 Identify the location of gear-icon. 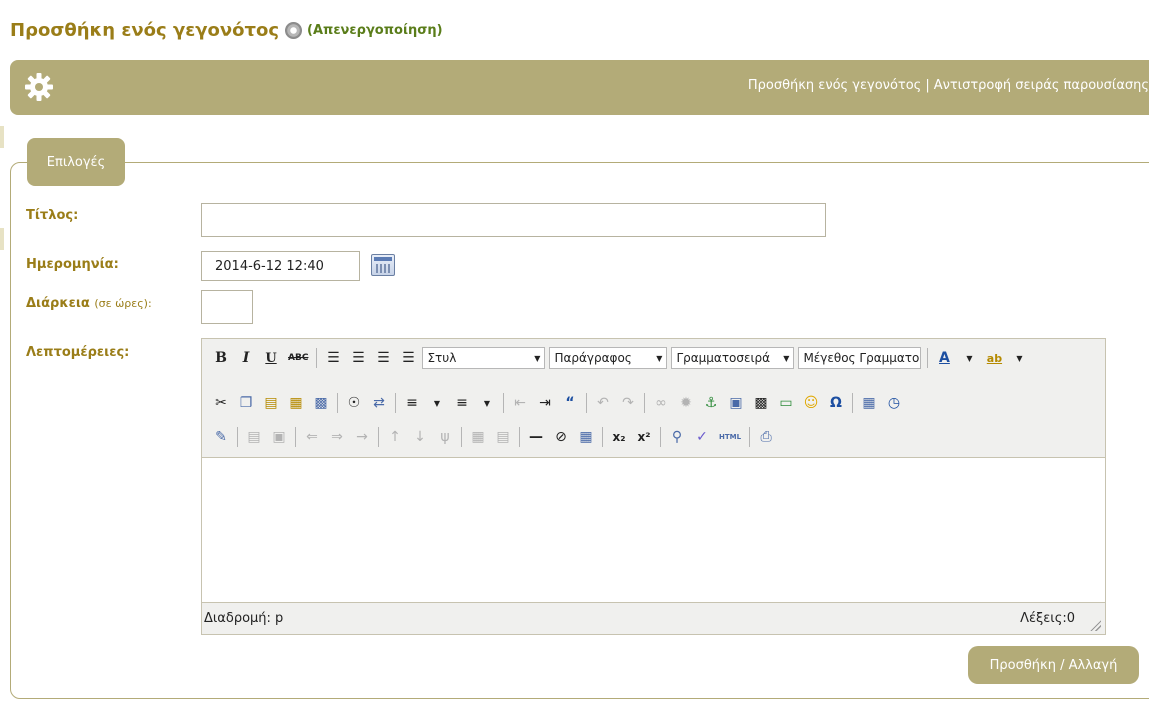
(39, 87).